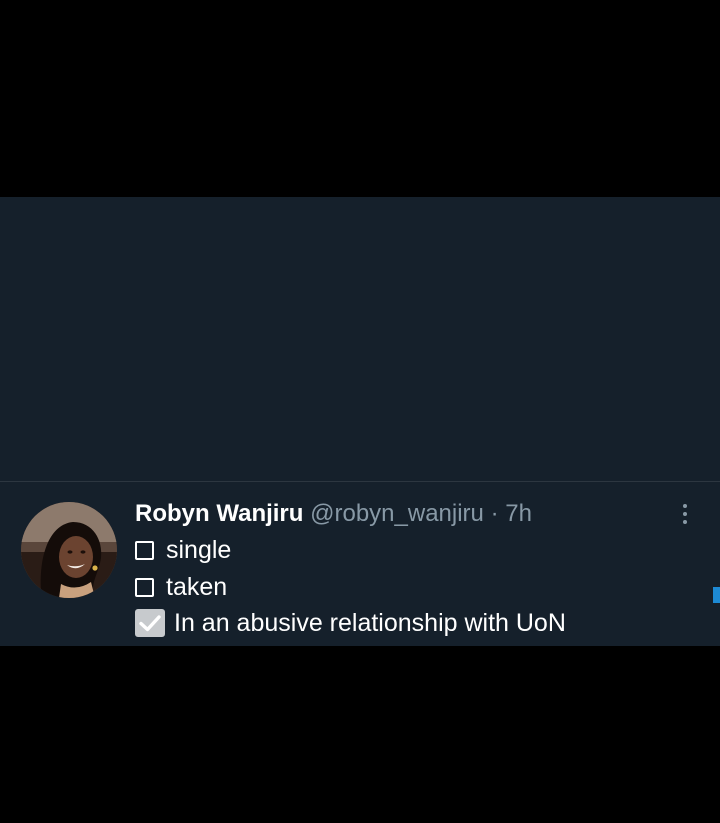 The width and height of the screenshot is (720, 823). I want to click on timestamp: 7h, so click(518, 513).